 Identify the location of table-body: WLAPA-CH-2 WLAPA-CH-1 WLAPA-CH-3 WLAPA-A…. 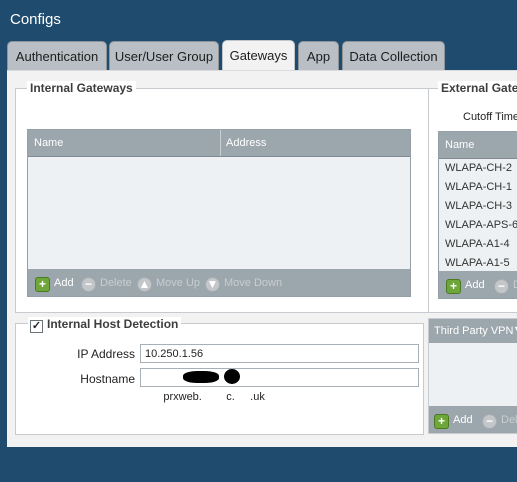
(478, 215).